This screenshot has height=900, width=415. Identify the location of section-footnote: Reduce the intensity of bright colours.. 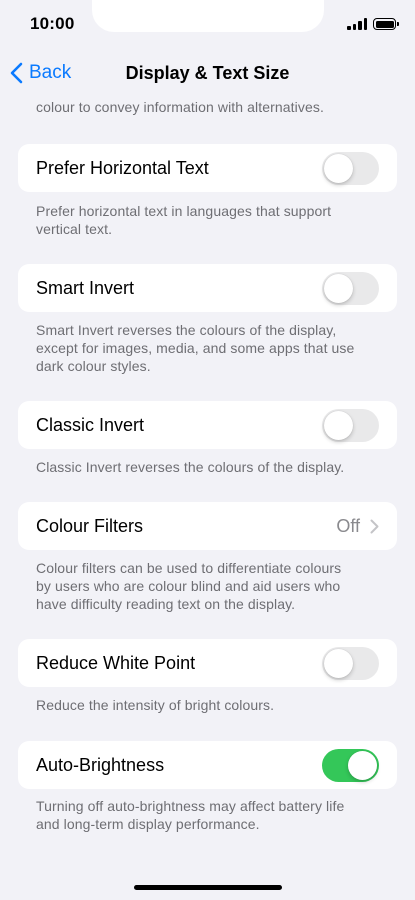
(207, 705).